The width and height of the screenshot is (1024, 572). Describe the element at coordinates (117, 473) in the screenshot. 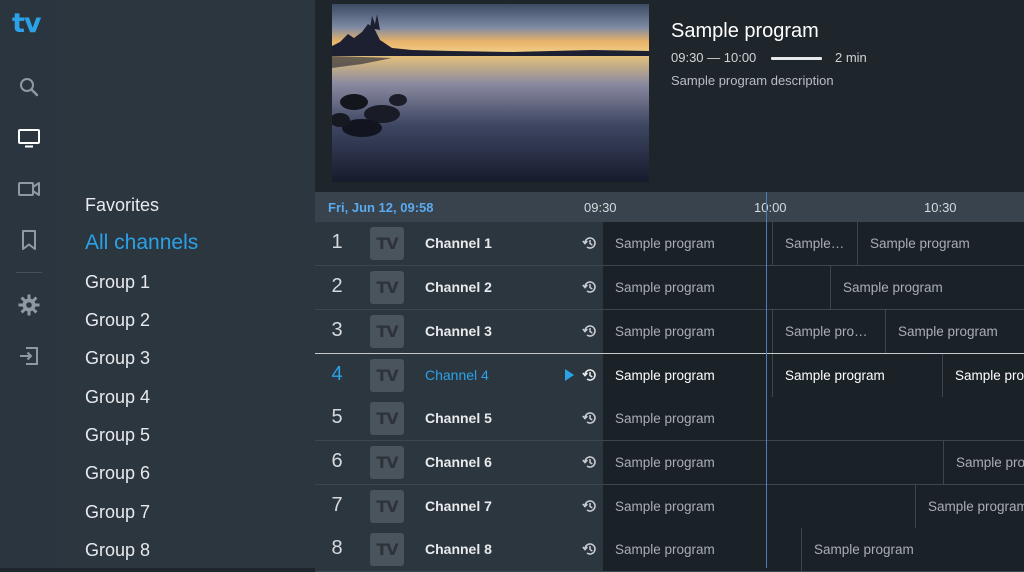

I see `group-6: Group 6` at that location.